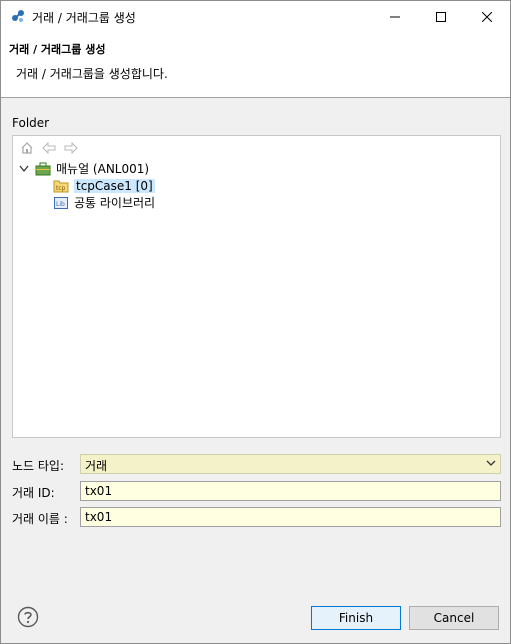 The height and width of the screenshot is (644, 511). I want to click on back-arrow-icon, so click(49, 148).